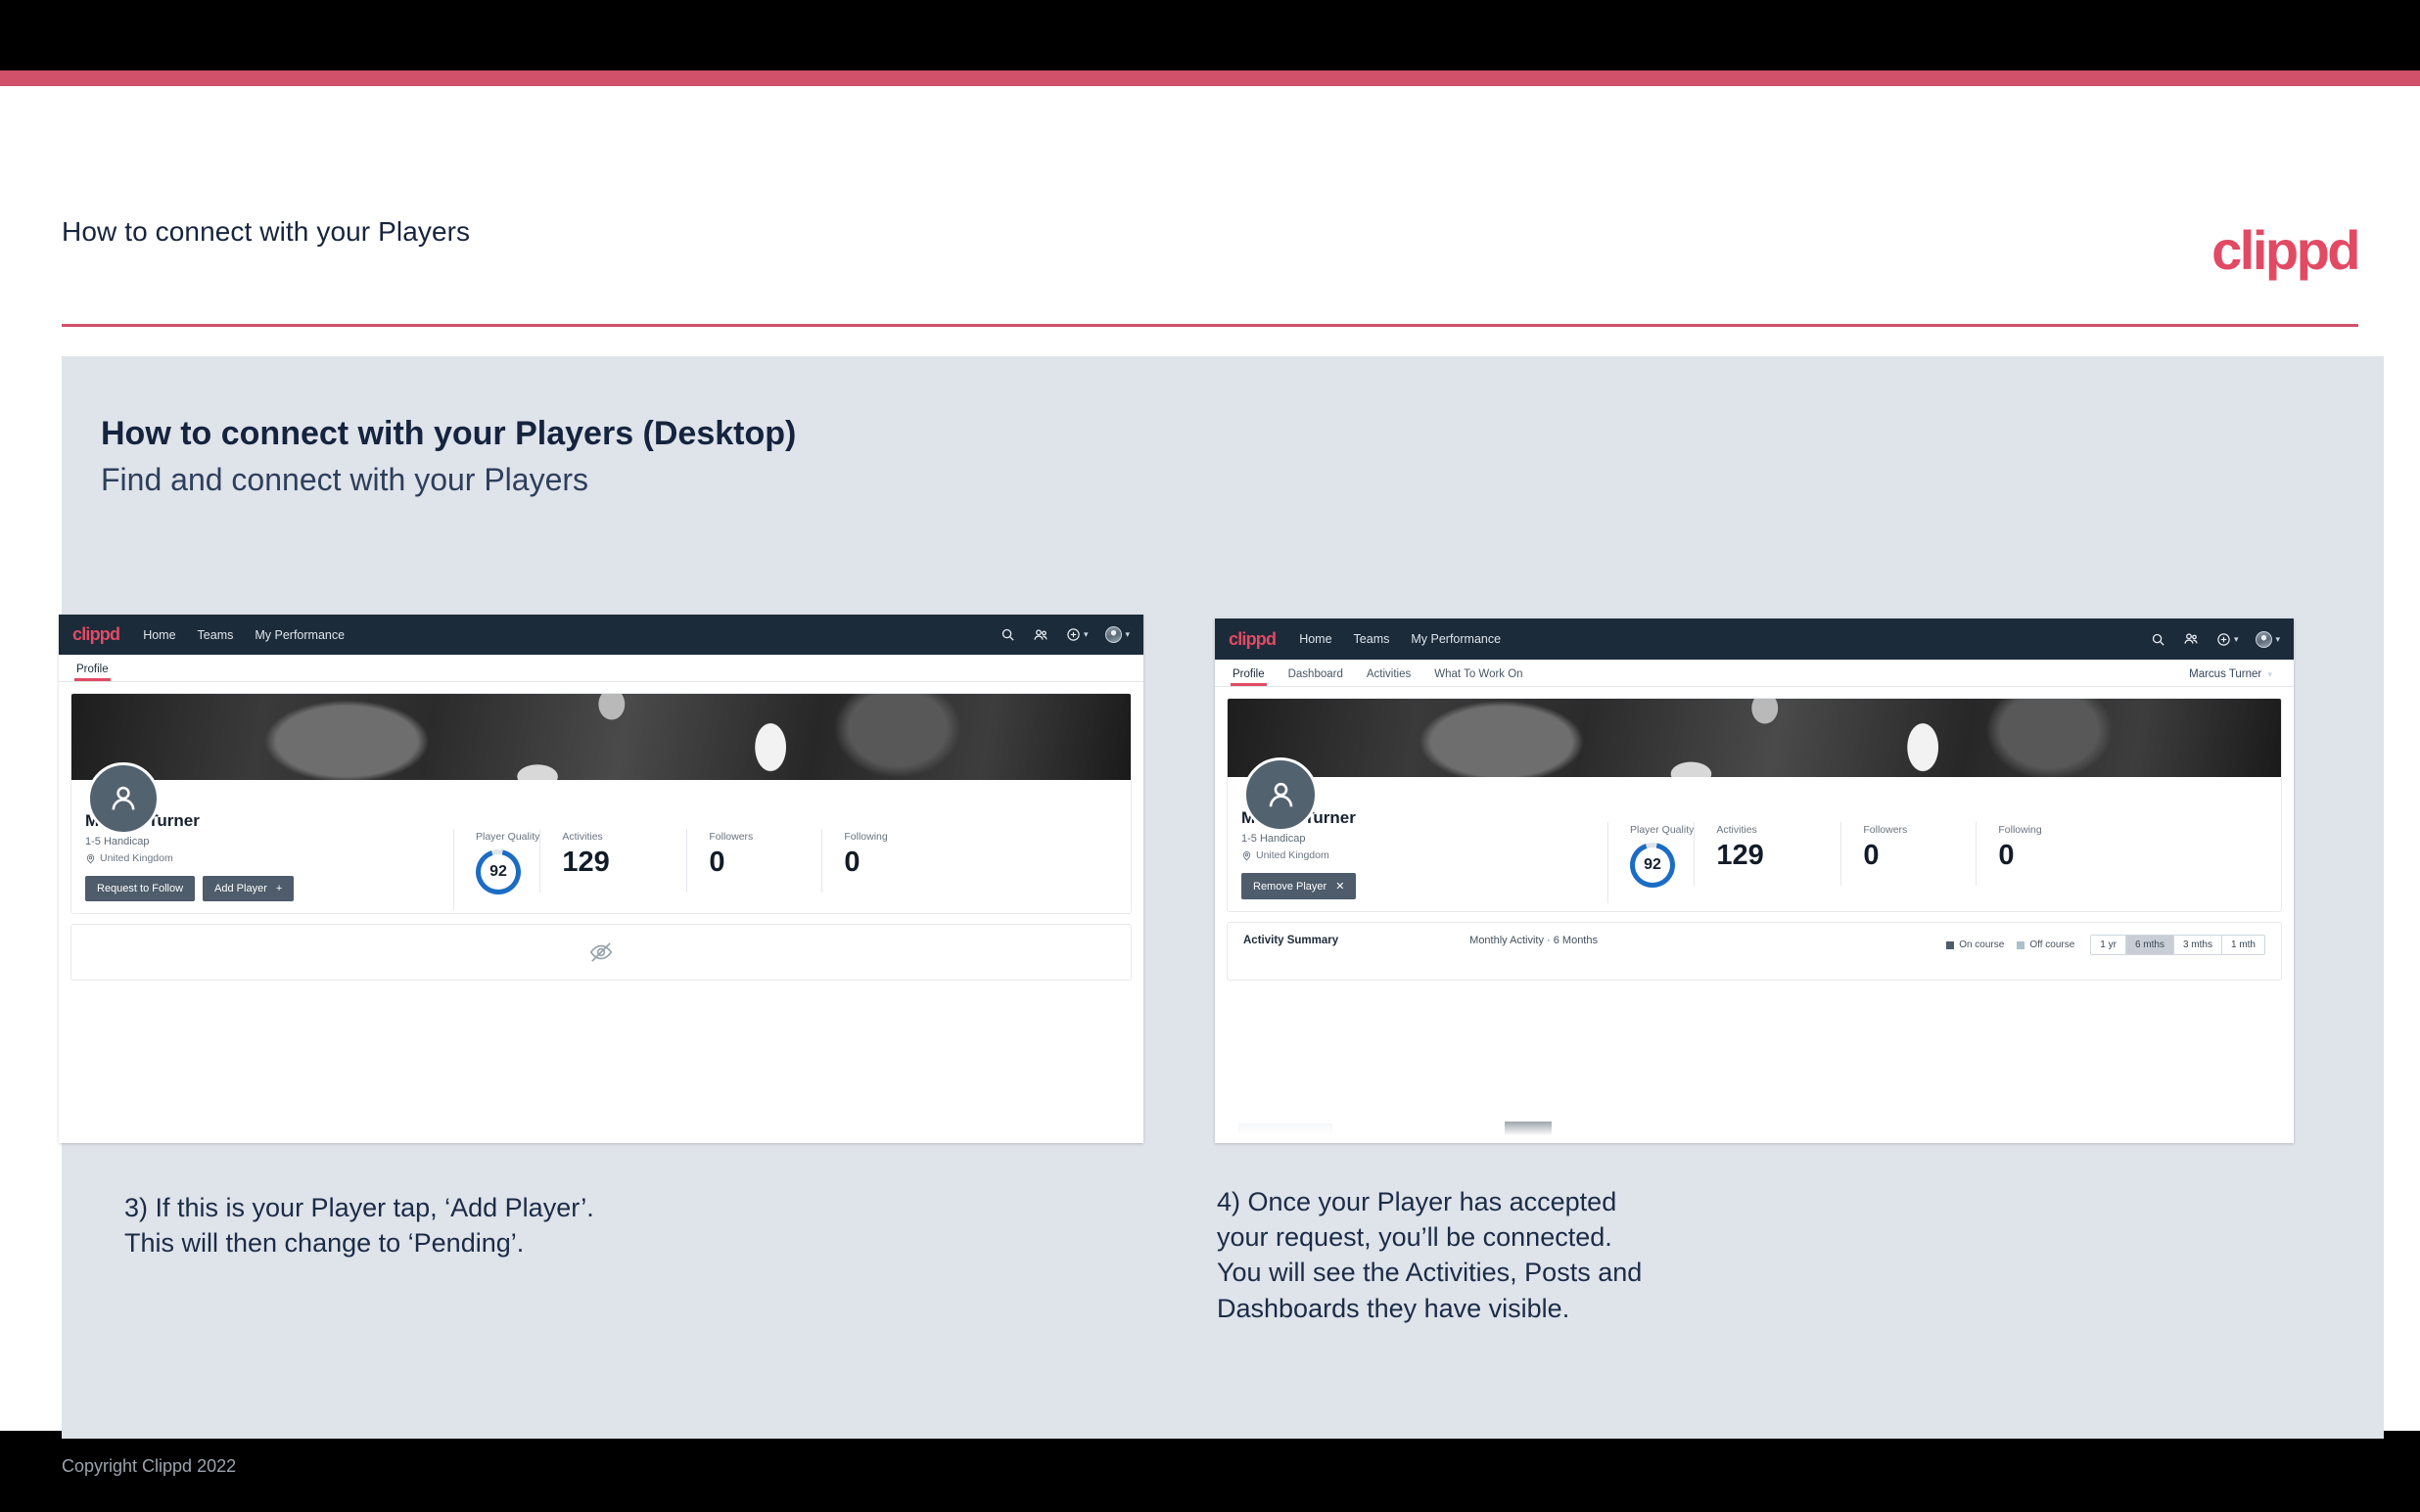 Image resolution: width=2420 pixels, height=1512 pixels. Describe the element at coordinates (2149, 945) in the screenshot. I see `range-6mths: 6 mths` at that location.